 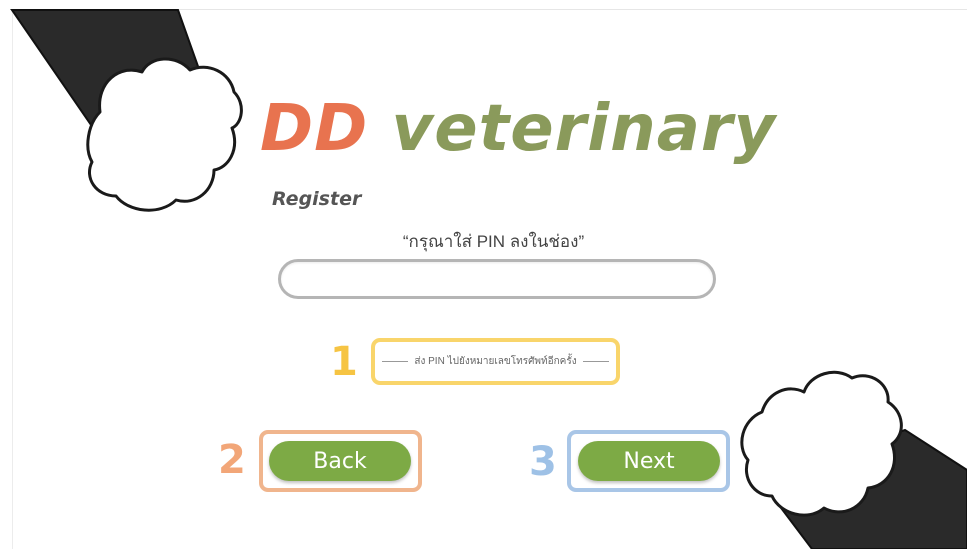 What do you see at coordinates (340, 461) in the screenshot?
I see `back-button: Back` at bounding box center [340, 461].